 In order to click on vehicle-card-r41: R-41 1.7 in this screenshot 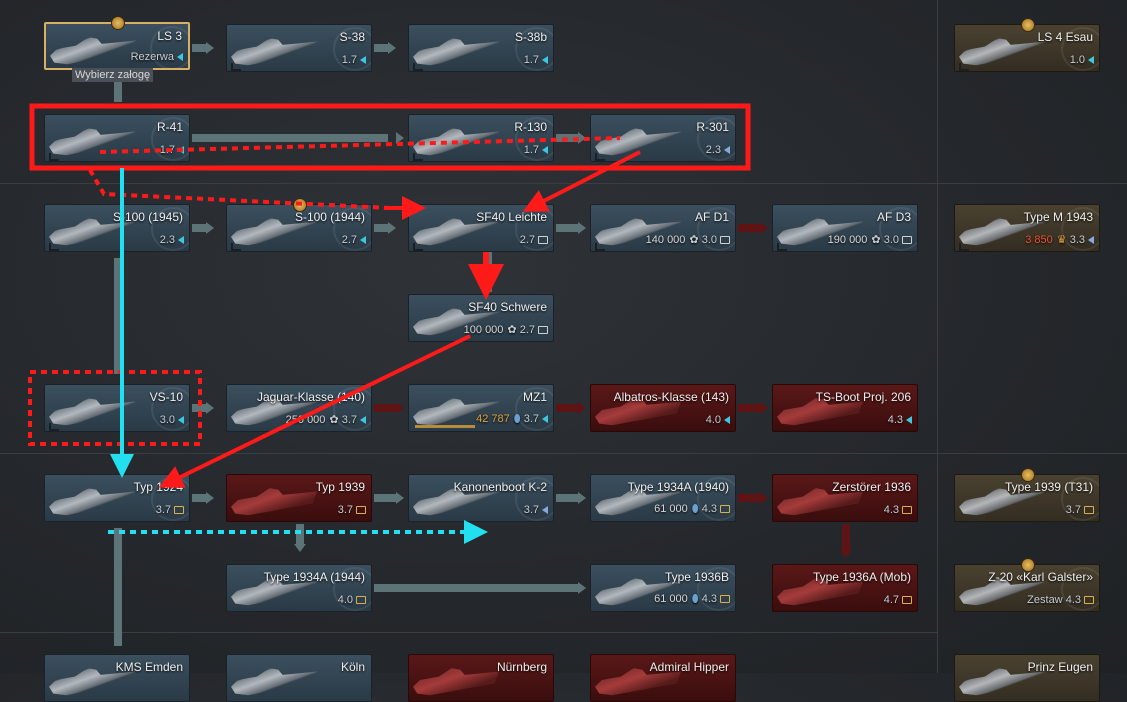, I will do `click(117, 138)`.